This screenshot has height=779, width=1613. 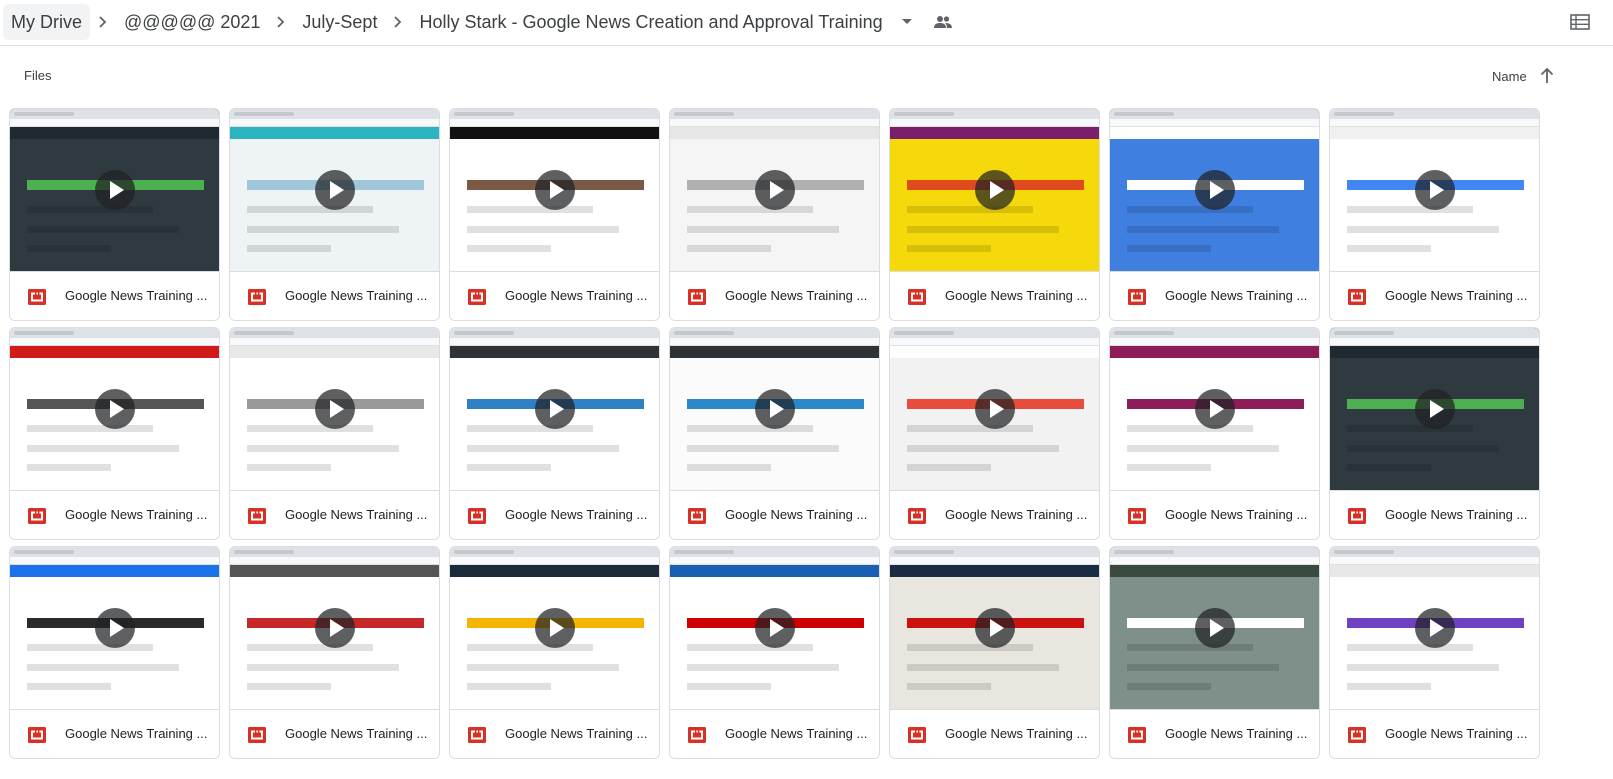 I want to click on breadcrumb-item-year-folder: @@@@@ 2021, so click(x=192, y=22).